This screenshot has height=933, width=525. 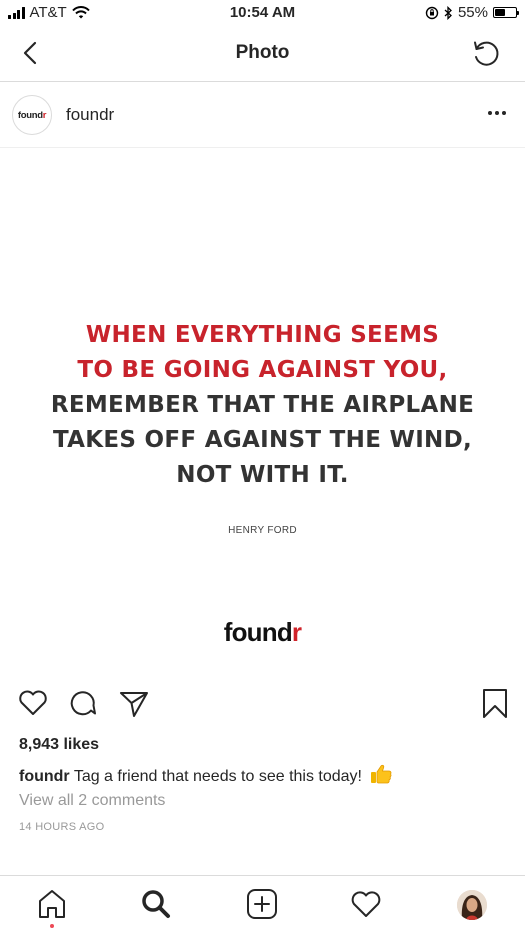 I want to click on battery-icon, so click(x=506, y=12).